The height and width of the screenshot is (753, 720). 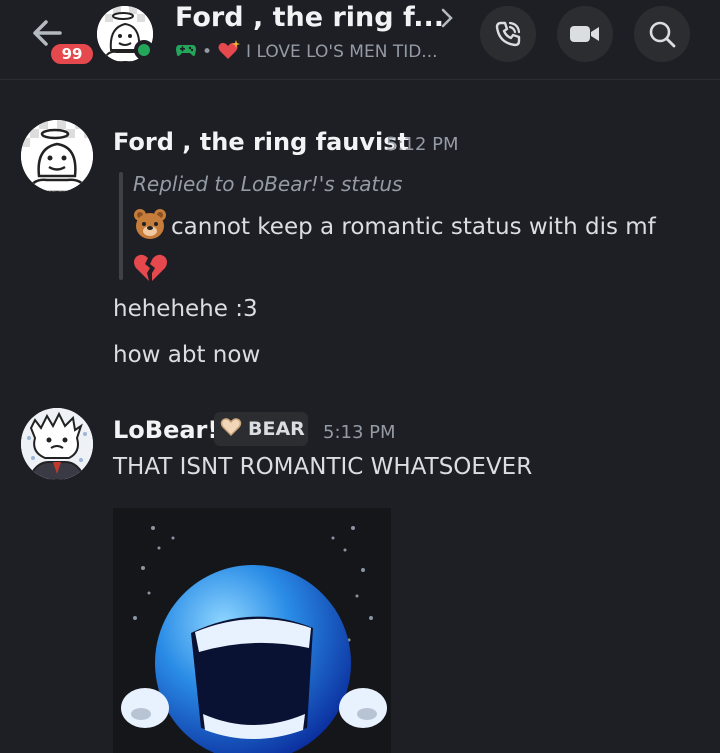 I want to click on search-button, so click(x=662, y=34).